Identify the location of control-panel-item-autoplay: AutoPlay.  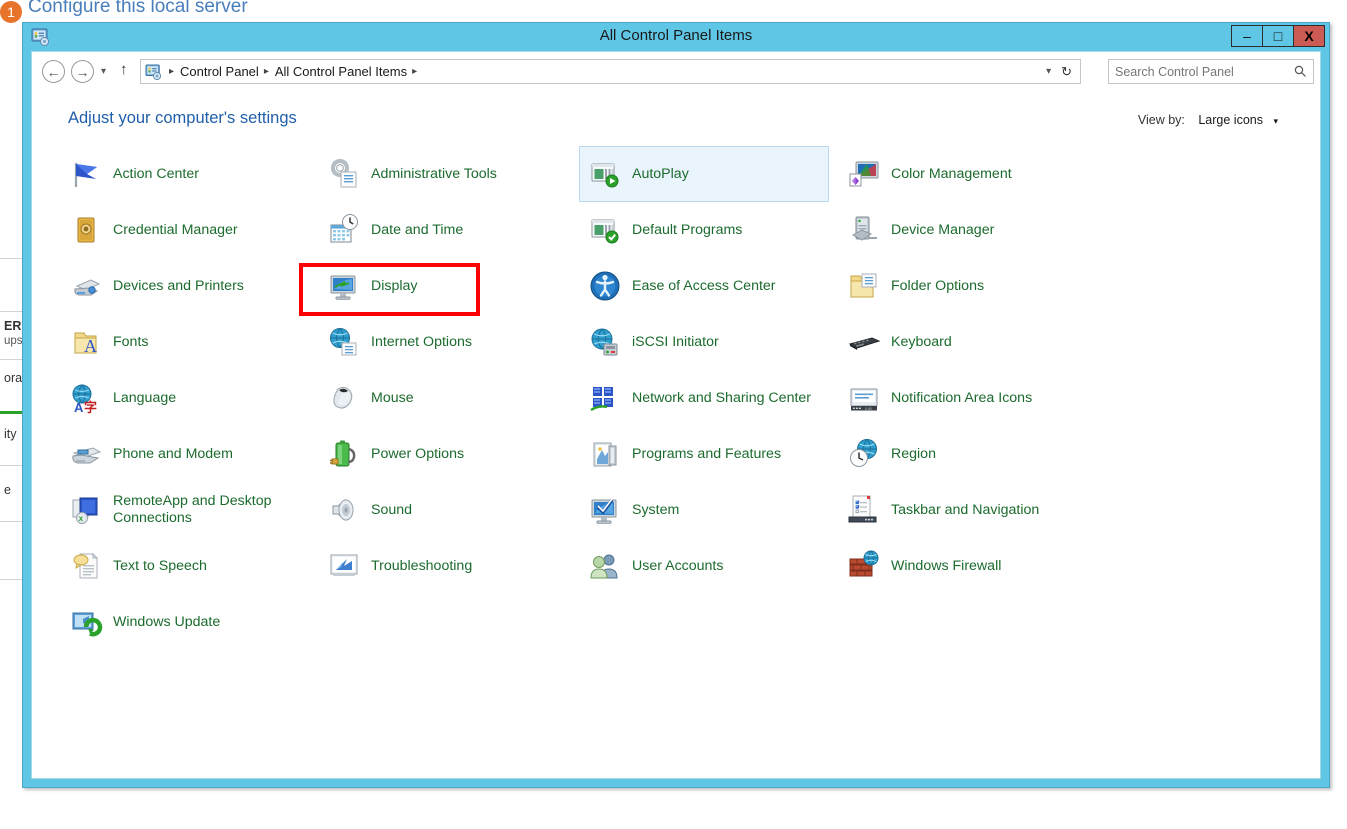
(704, 174).